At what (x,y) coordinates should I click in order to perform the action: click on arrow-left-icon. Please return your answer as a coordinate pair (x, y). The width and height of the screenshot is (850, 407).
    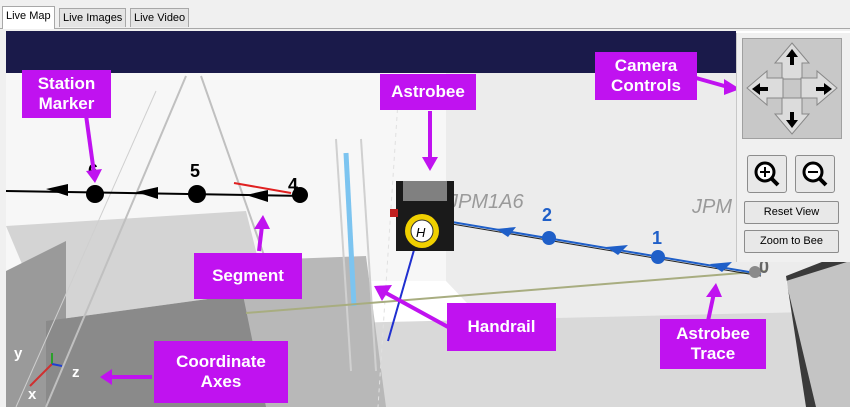
    Looking at the image, I should click on (760, 89).